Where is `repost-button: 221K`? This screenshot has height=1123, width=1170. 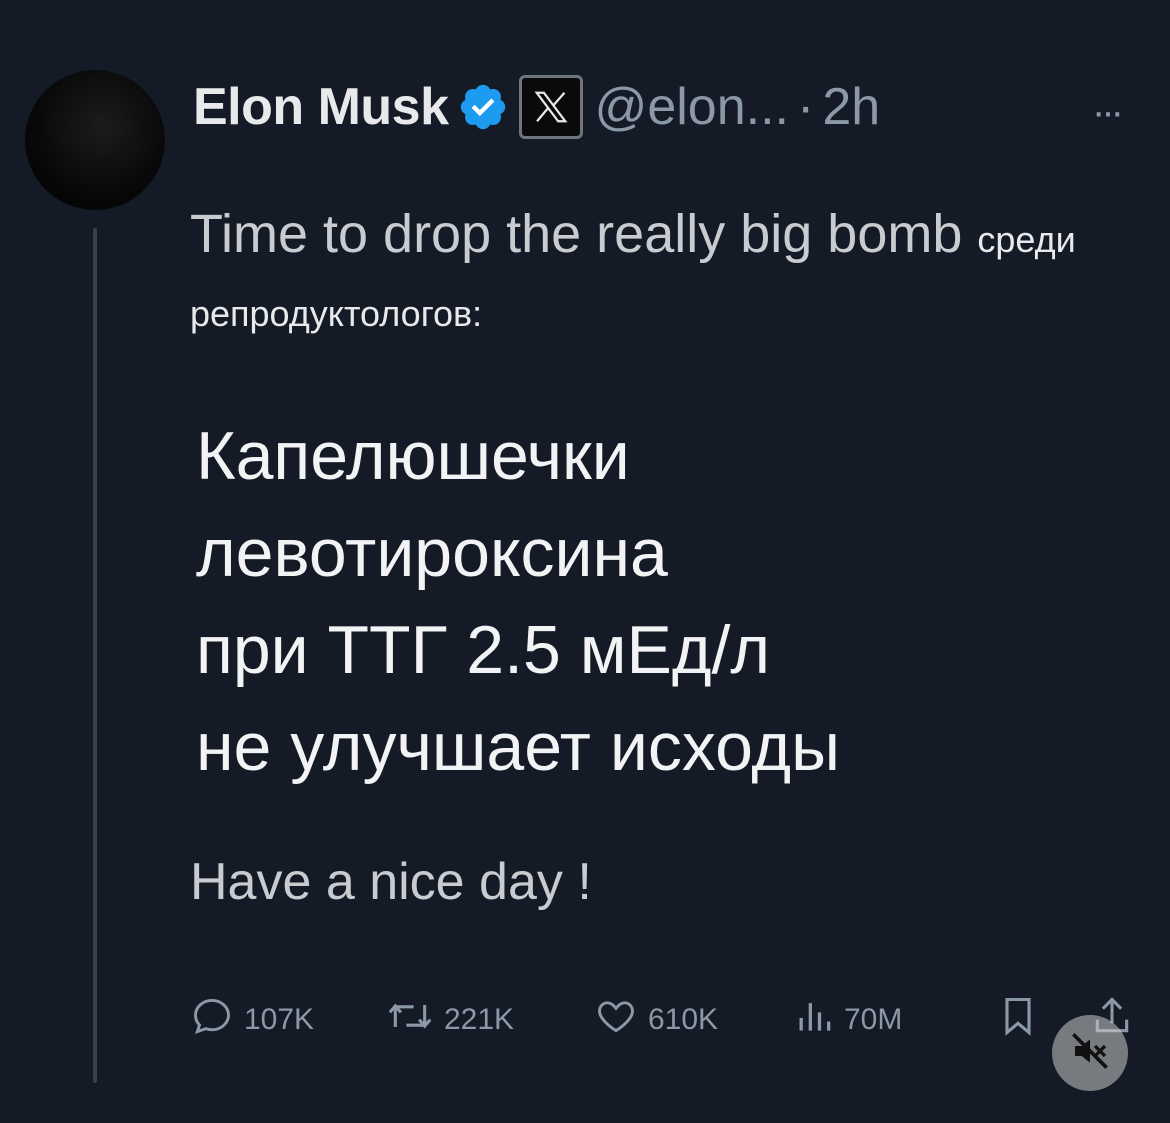 repost-button: 221K is located at coordinates (450, 1020).